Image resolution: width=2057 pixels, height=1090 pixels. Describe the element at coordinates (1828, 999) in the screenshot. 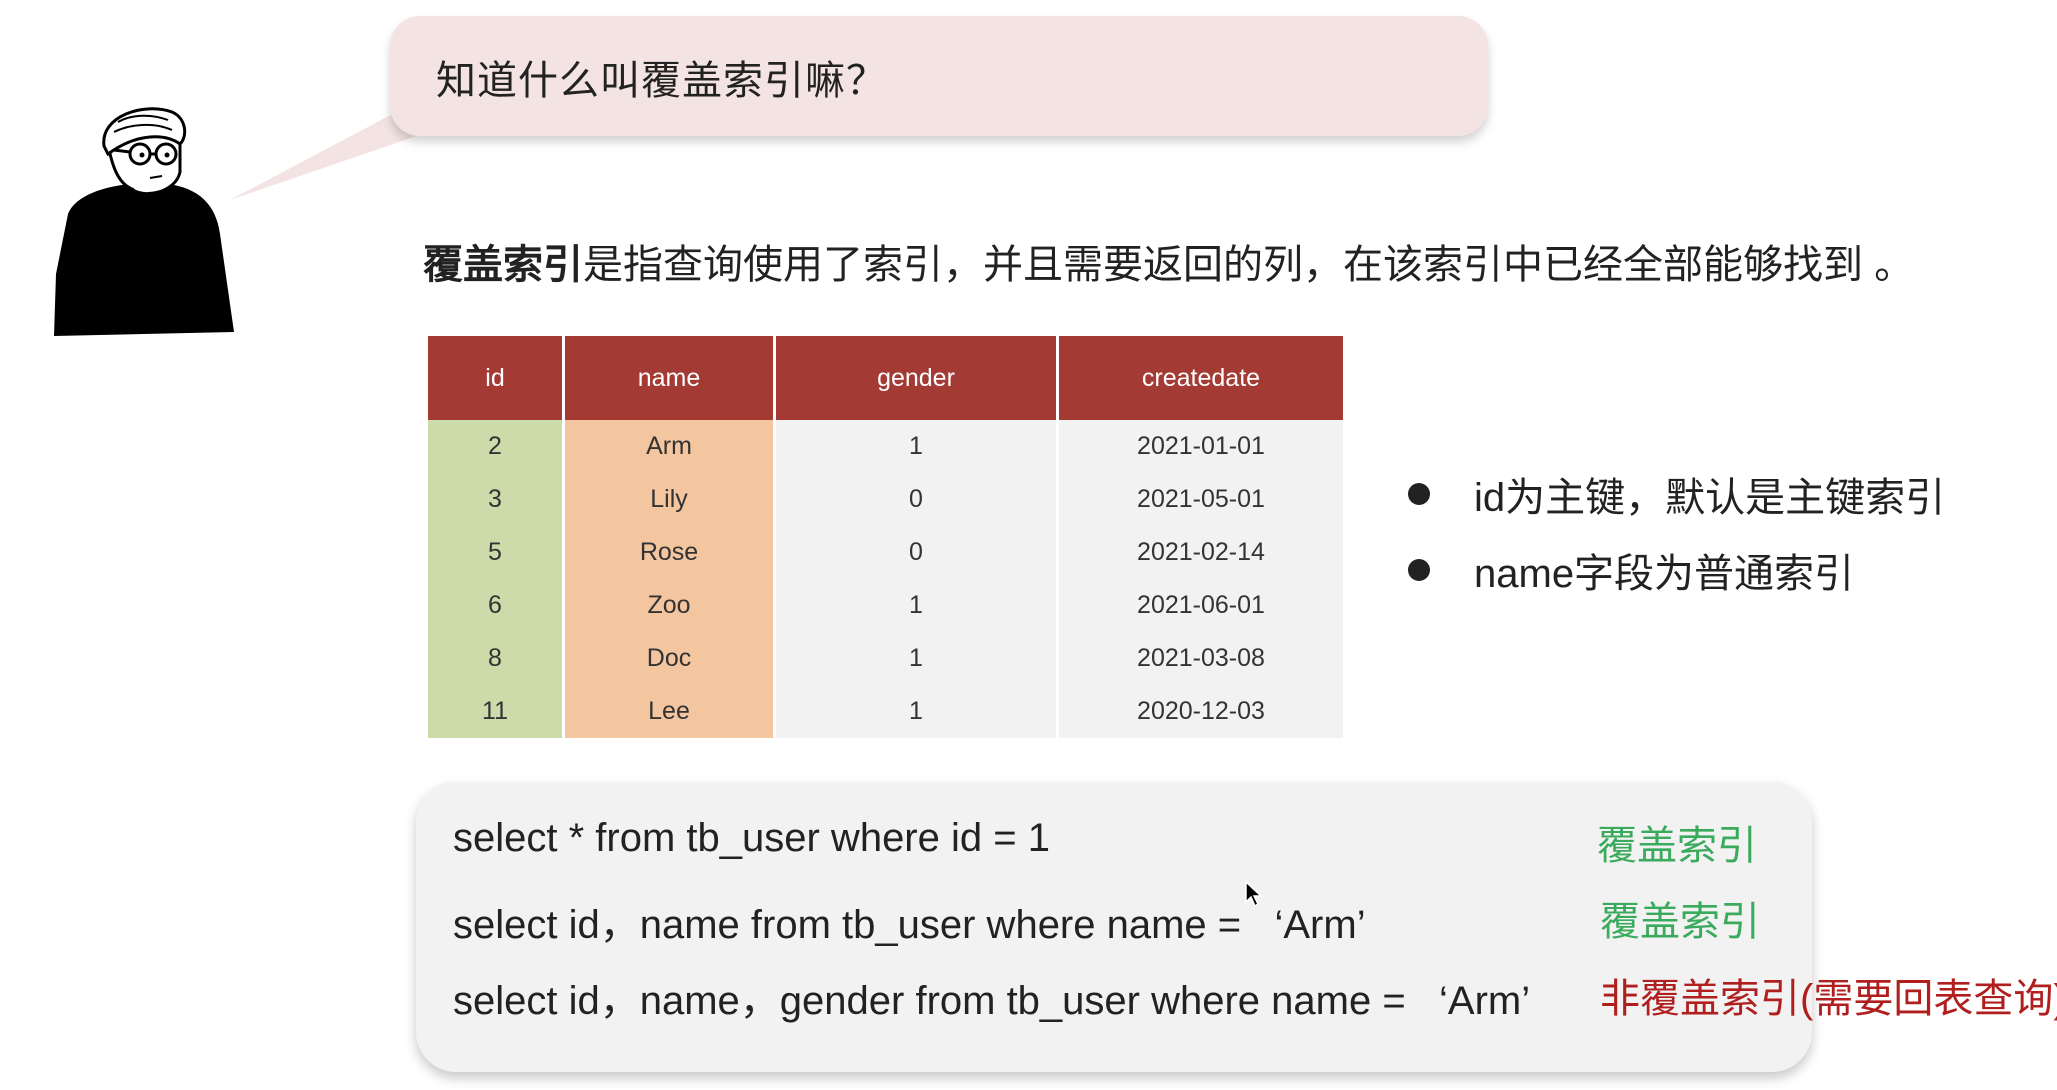

I see `tag-non-covering-index: 非覆盖索引(需要回表查询)` at that location.